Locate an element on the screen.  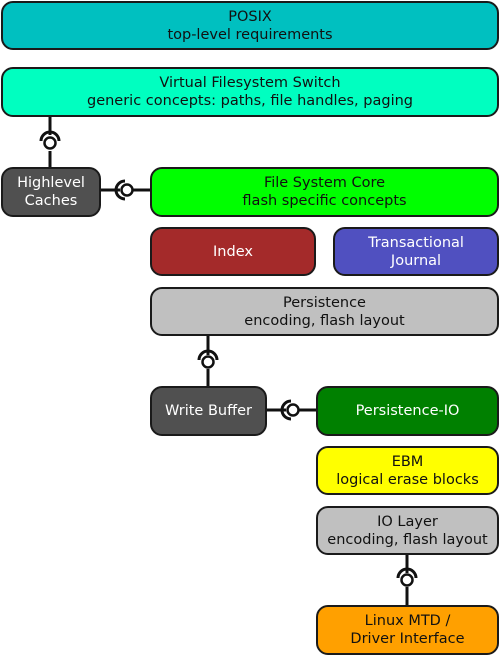
node-title: IO Layer is located at coordinates (407, 521).